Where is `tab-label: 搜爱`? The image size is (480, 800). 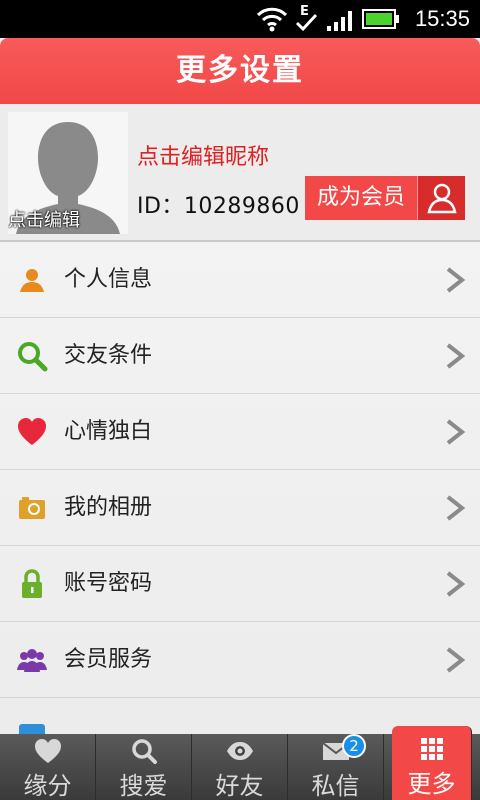
tab-label: 搜爱 is located at coordinates (143, 786).